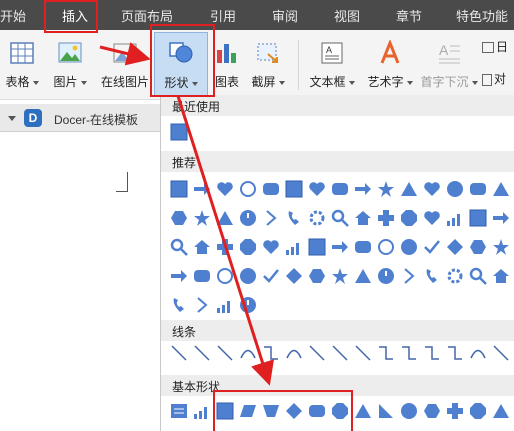 Image resolution: width=514 pixels, height=431 pixels. What do you see at coordinates (227, 65) in the screenshot?
I see `chart-button: 图表` at bounding box center [227, 65].